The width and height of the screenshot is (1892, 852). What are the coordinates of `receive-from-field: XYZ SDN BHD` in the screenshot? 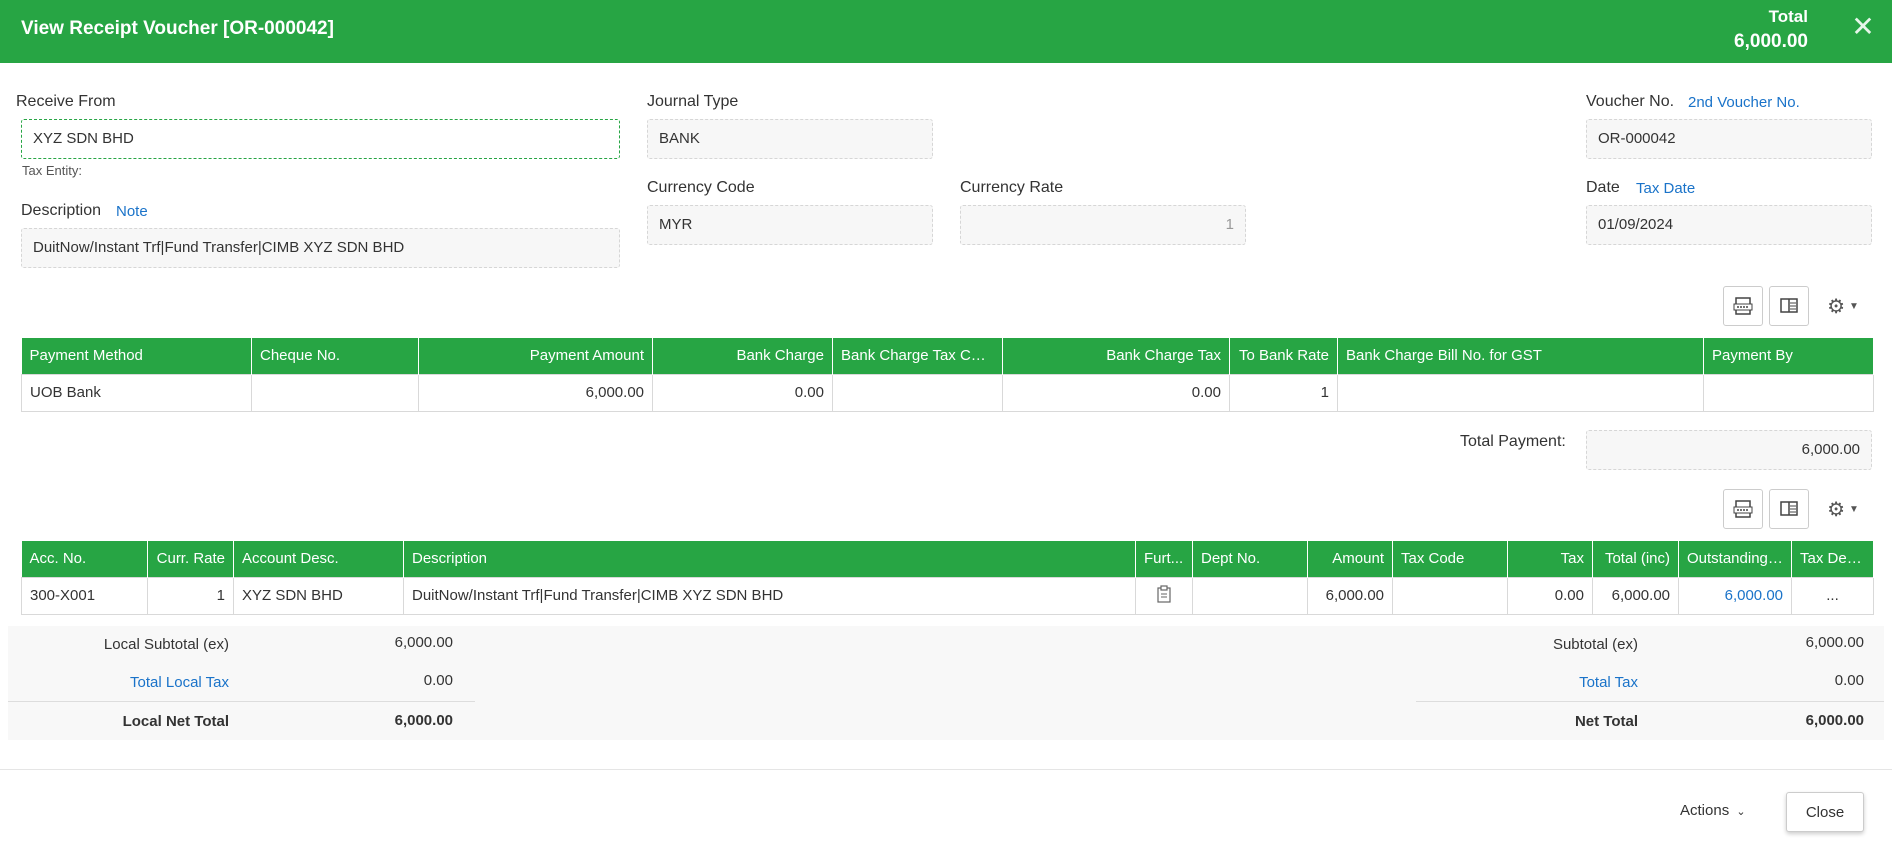 It's located at (320, 139).